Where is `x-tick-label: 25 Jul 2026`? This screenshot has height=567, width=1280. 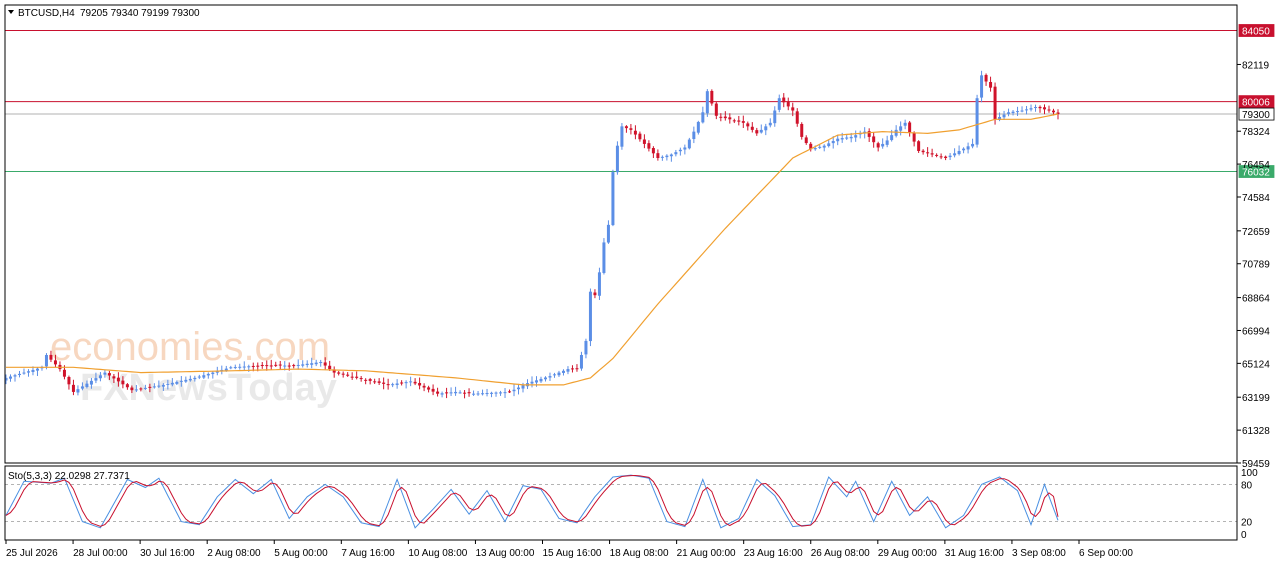 x-tick-label: 25 Jul 2026 is located at coordinates (32, 553).